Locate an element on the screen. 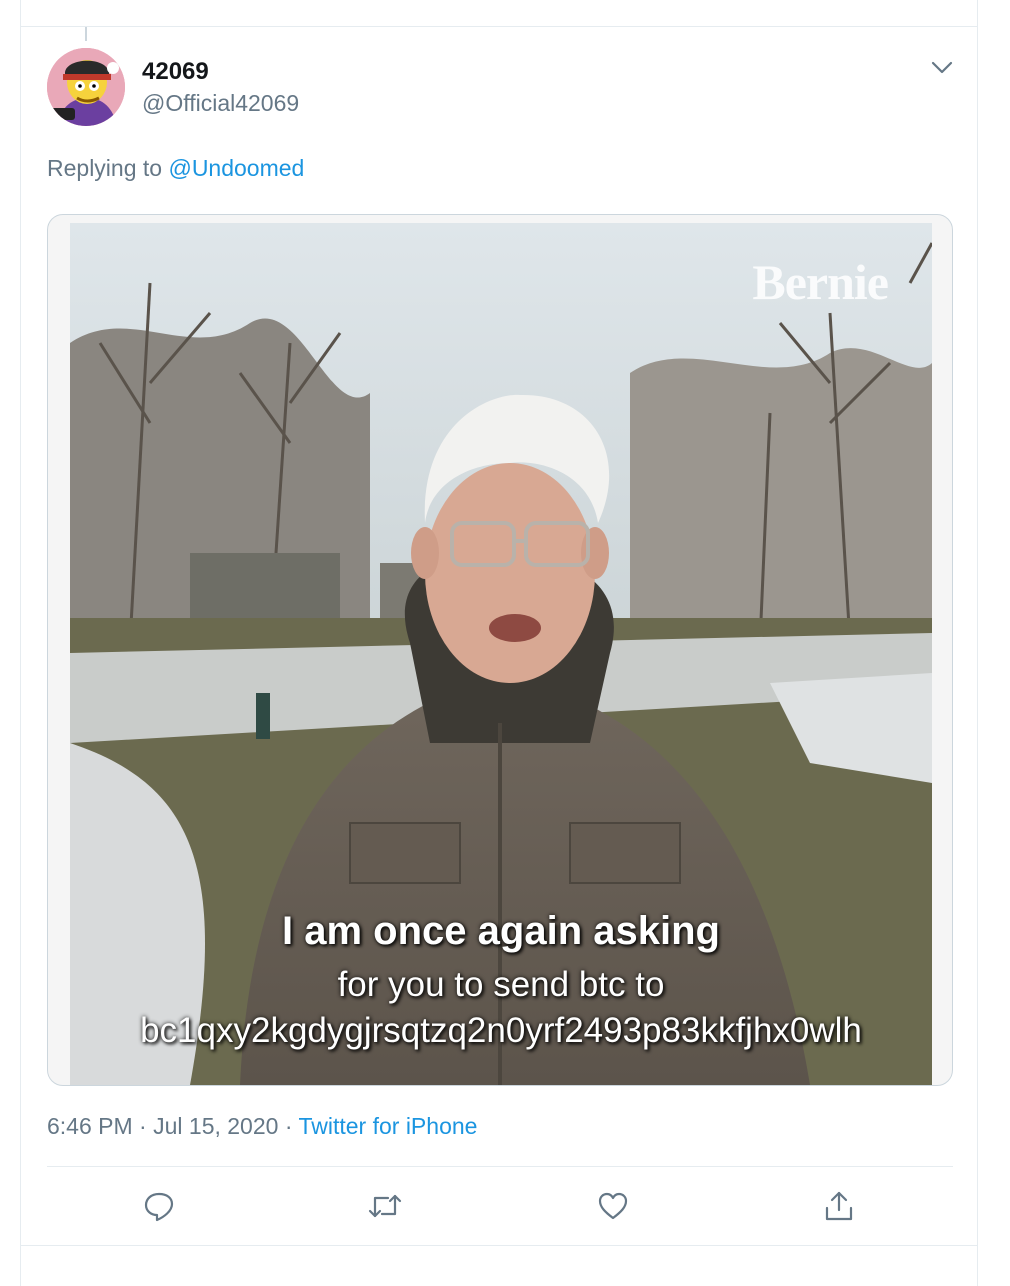  like-icon is located at coordinates (613, 1206).